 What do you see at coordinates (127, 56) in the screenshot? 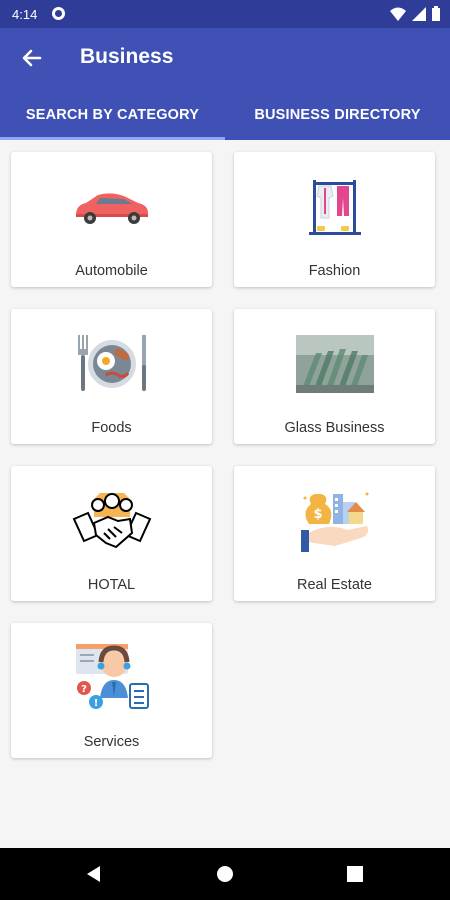
I see `page-title: Business` at bounding box center [127, 56].